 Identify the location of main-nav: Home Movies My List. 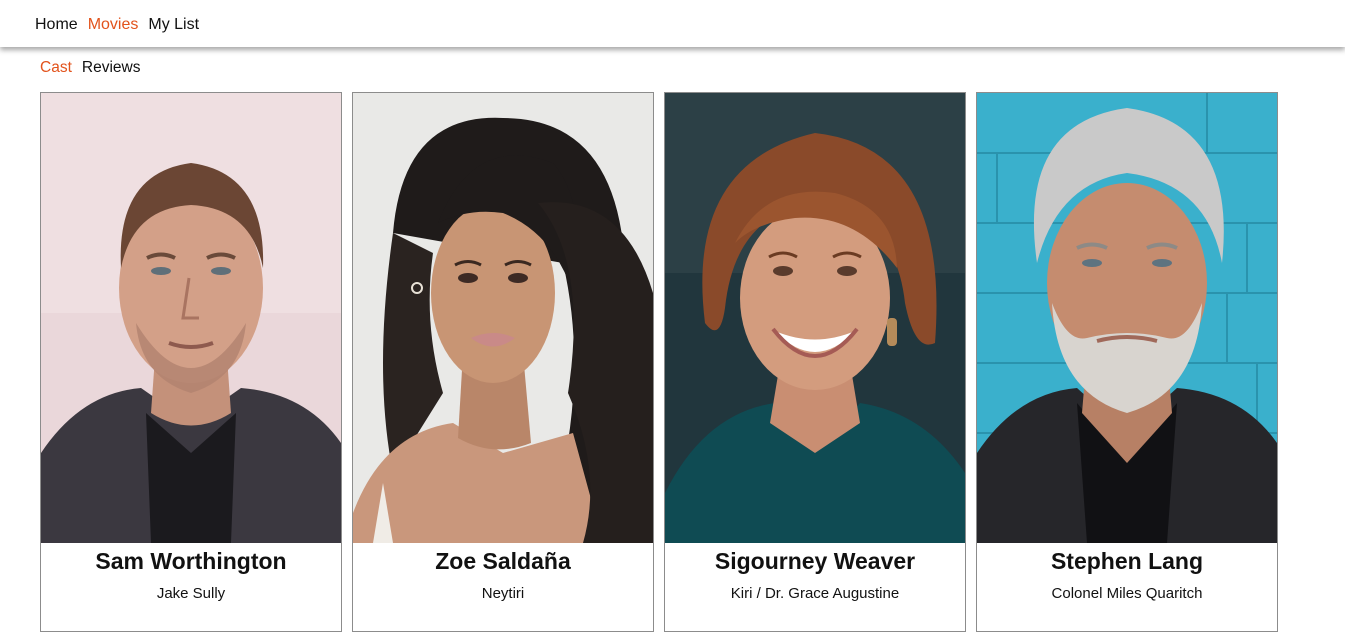
(117, 25).